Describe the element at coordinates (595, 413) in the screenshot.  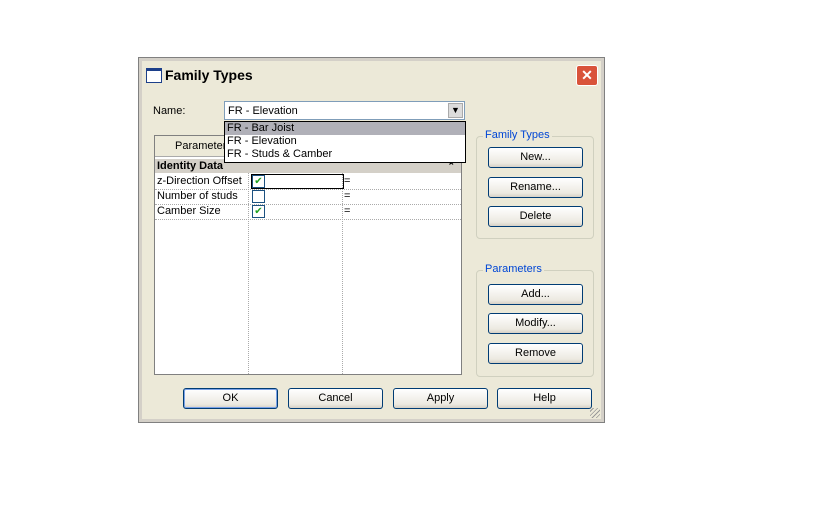
I see `resize-grip-icon` at that location.